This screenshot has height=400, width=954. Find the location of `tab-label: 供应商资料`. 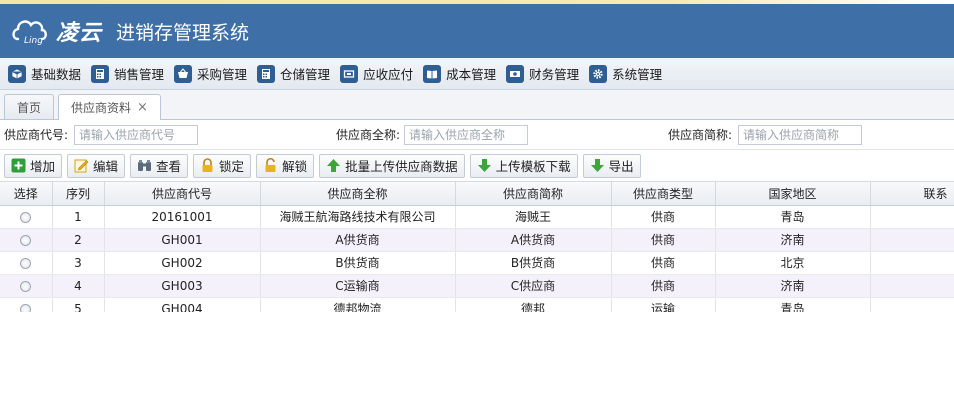

tab-label: 供应商资料 is located at coordinates (101, 108).